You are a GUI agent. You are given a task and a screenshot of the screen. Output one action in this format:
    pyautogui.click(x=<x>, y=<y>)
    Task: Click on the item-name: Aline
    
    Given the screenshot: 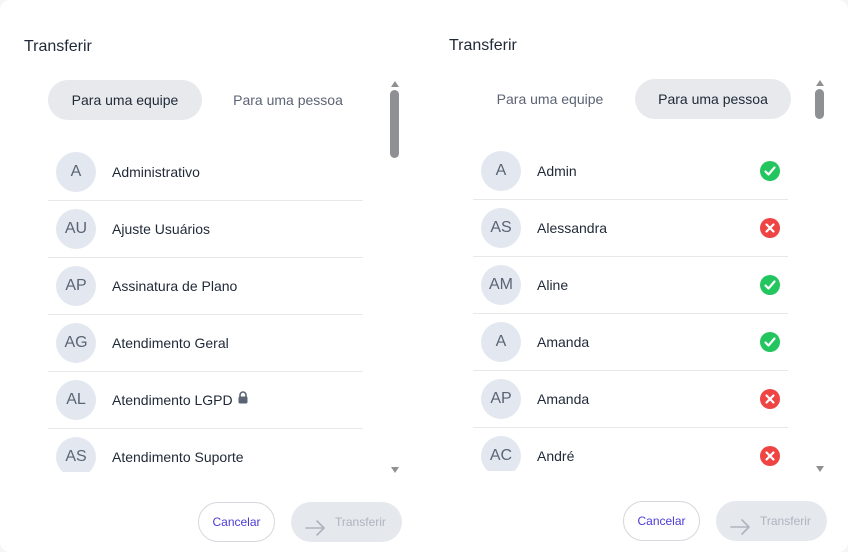 What is the action you would take?
    pyautogui.click(x=553, y=285)
    